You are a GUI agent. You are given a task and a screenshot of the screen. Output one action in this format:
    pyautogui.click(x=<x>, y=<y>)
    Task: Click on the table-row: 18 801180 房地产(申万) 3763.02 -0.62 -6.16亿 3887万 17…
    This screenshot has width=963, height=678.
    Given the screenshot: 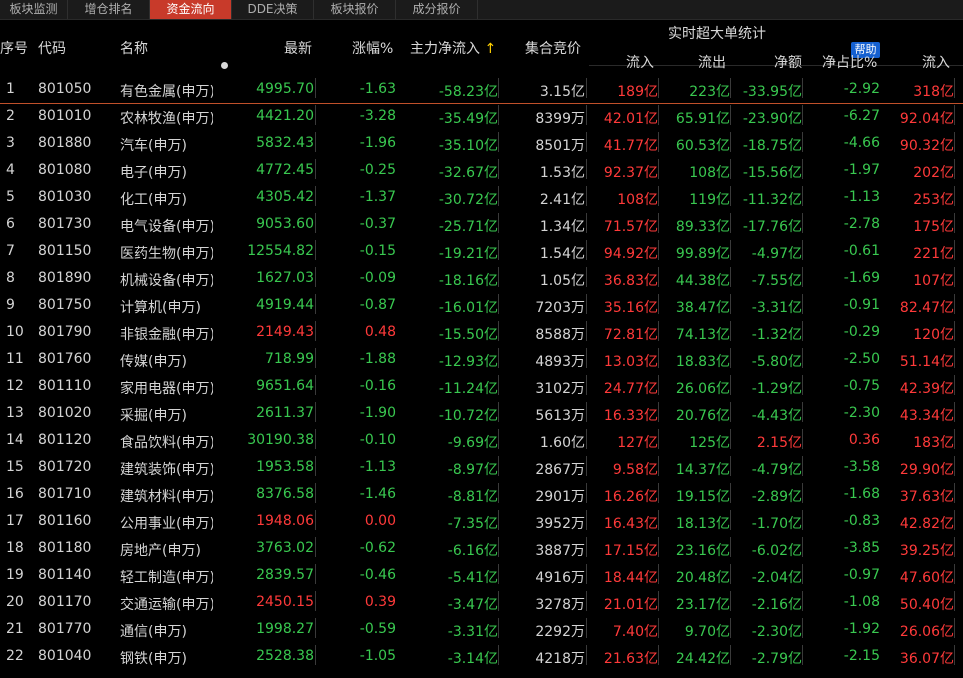 What is the action you would take?
    pyautogui.click(x=481, y=549)
    